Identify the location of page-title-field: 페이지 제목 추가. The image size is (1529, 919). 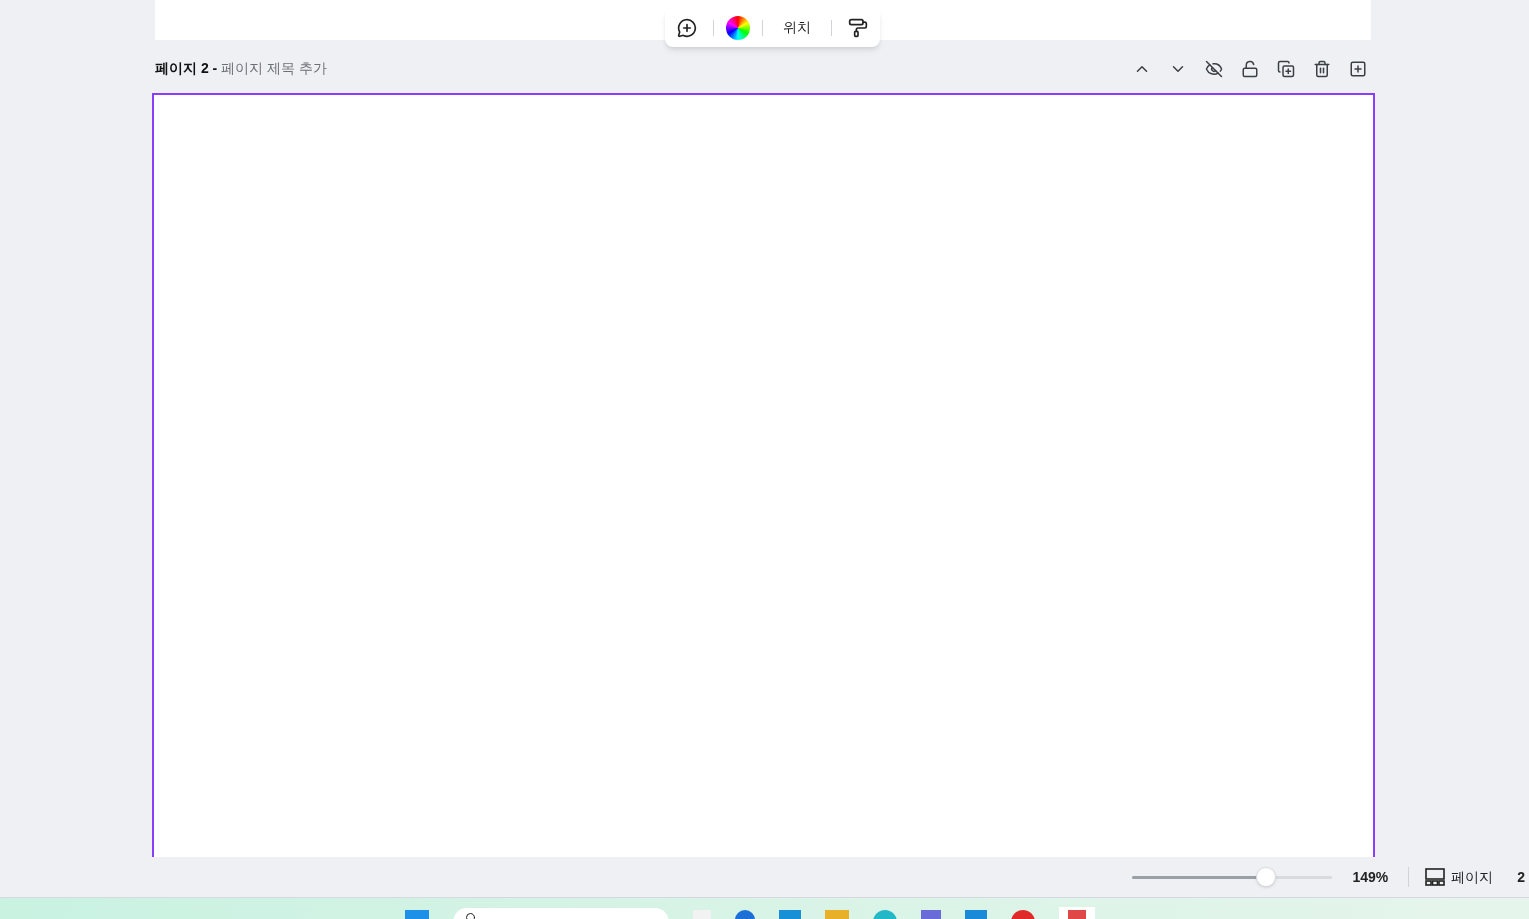
(274, 68).